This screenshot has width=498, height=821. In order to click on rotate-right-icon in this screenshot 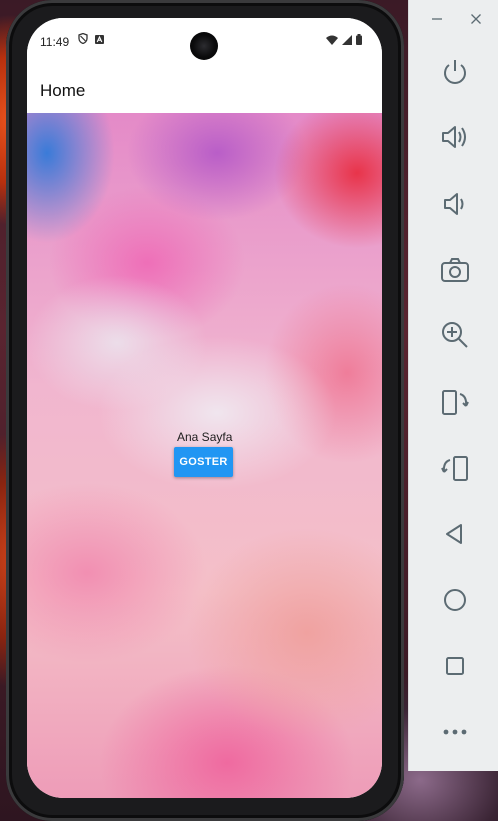, I will do `click(454, 468)`.